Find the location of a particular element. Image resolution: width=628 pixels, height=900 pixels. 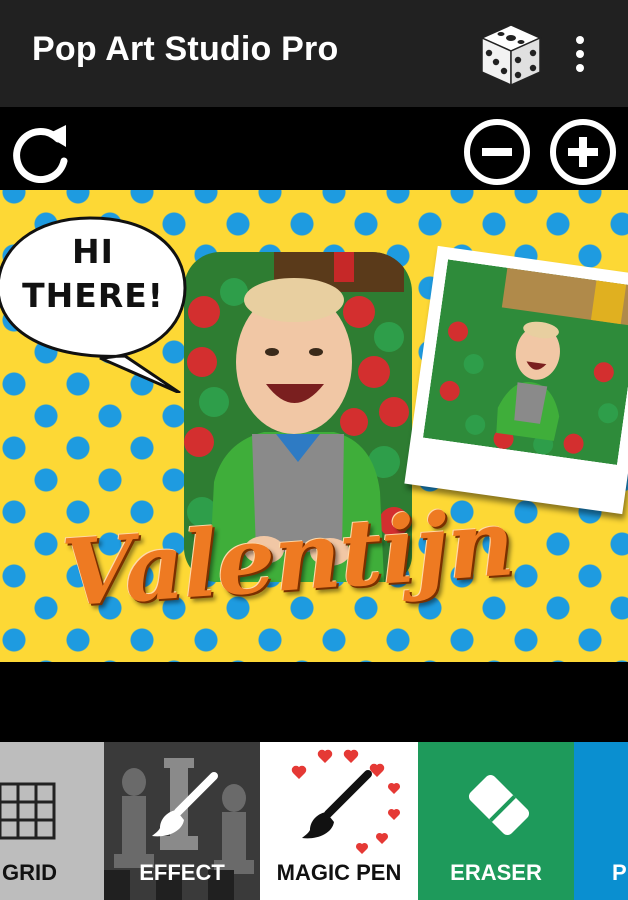

tool-magic-pen: MAGIC PEN is located at coordinates (339, 821).